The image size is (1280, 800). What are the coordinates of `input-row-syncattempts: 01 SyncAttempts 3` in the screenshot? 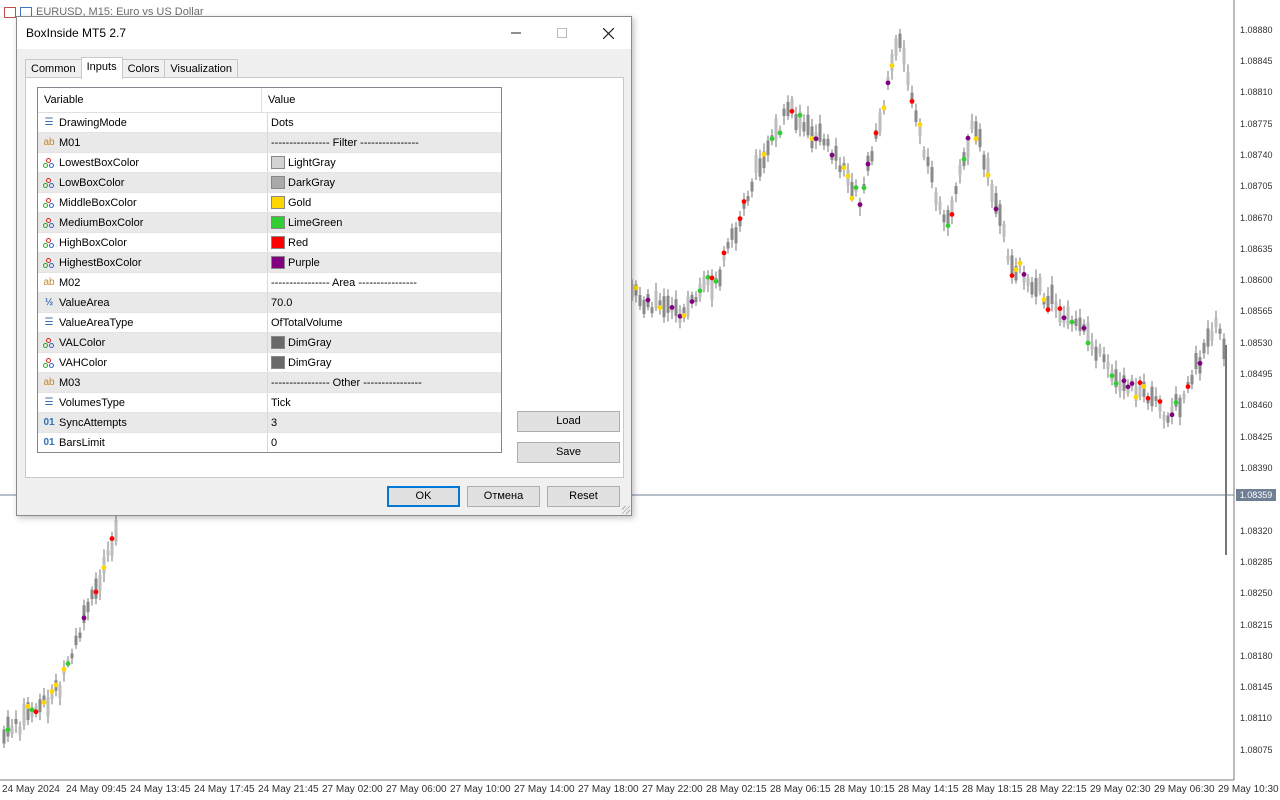 It's located at (269, 423).